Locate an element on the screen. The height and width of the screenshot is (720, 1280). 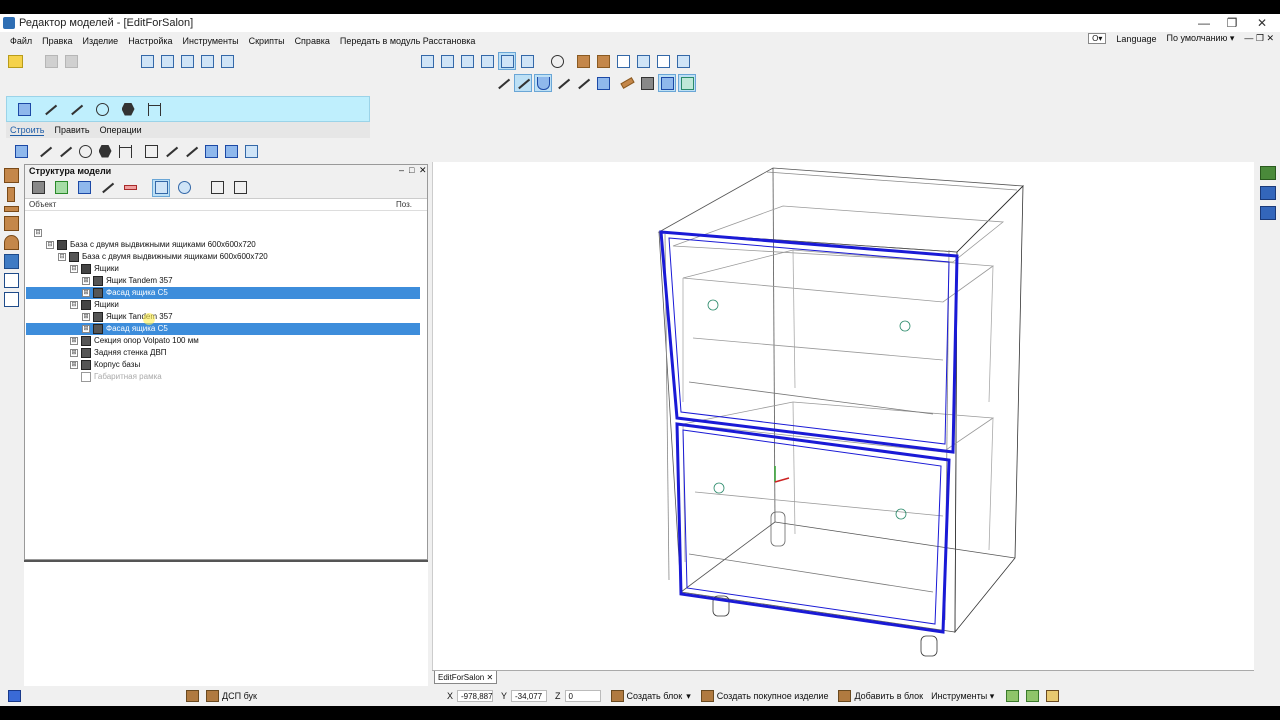
material-picker-icon is located at coordinates (192, 696).